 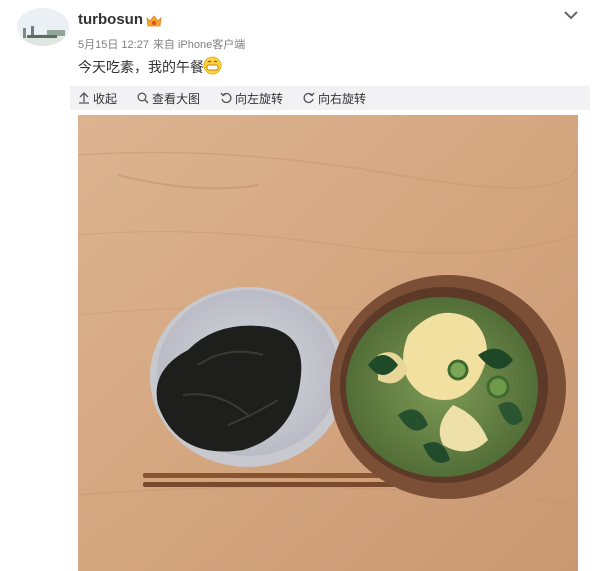 I want to click on rotate-left-button: 向左旋转, so click(x=251, y=98).